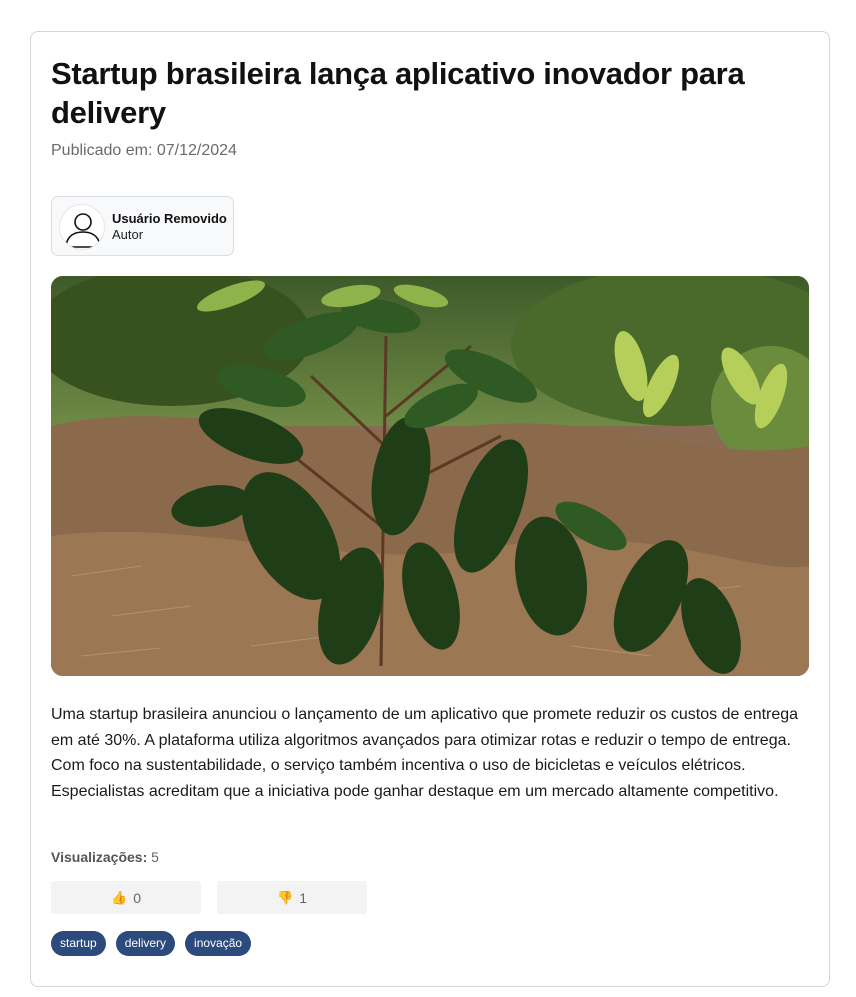 Image resolution: width=856 pixels, height=997 pixels. Describe the element at coordinates (155, 857) in the screenshot. I see `views-value: 5` at that location.